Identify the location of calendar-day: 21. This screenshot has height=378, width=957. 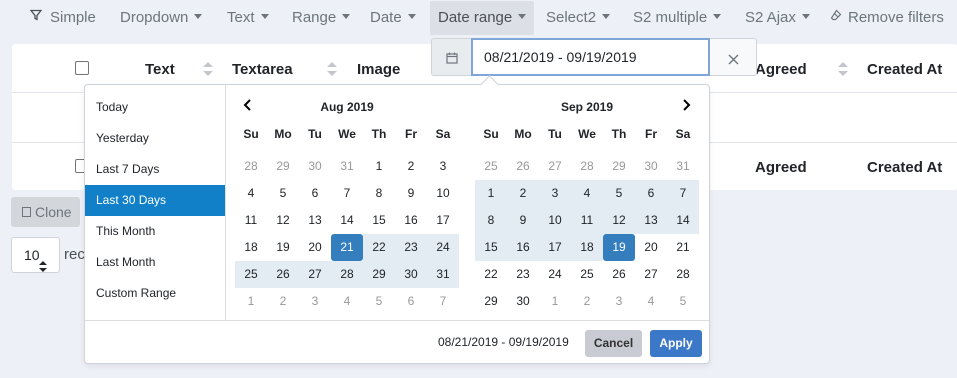
(347, 247).